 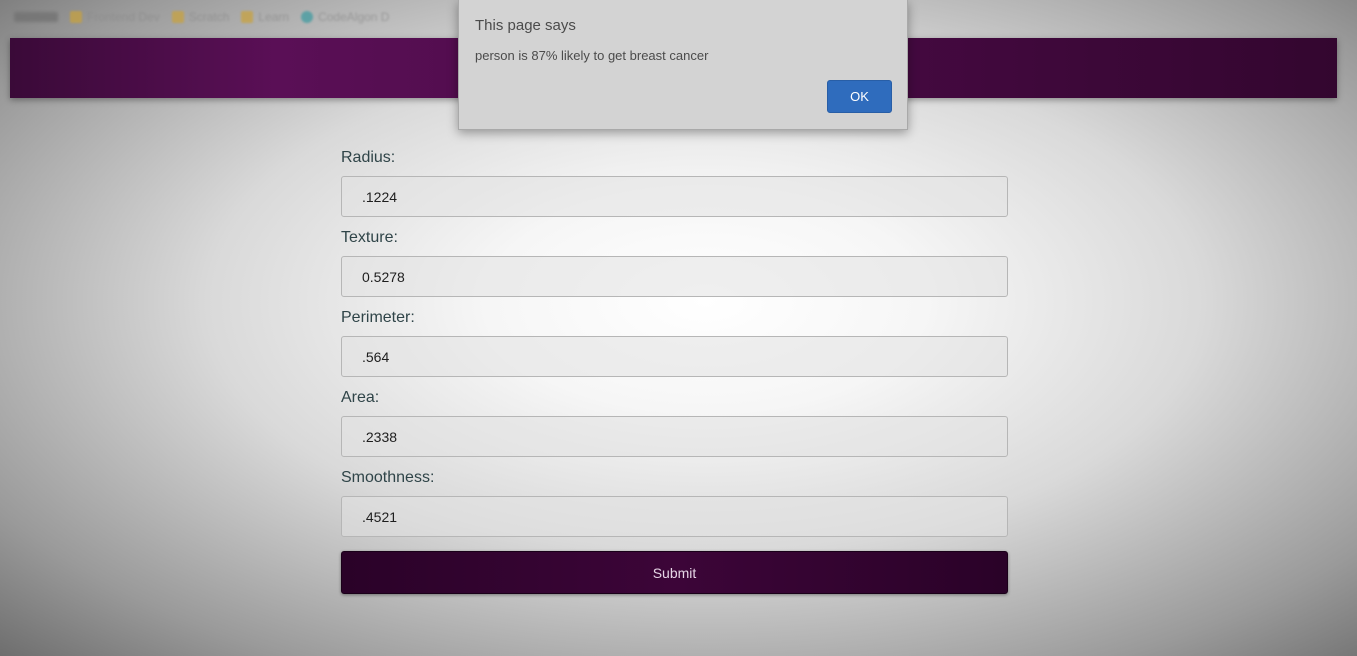 I want to click on area-label: Area:, so click(x=360, y=397).